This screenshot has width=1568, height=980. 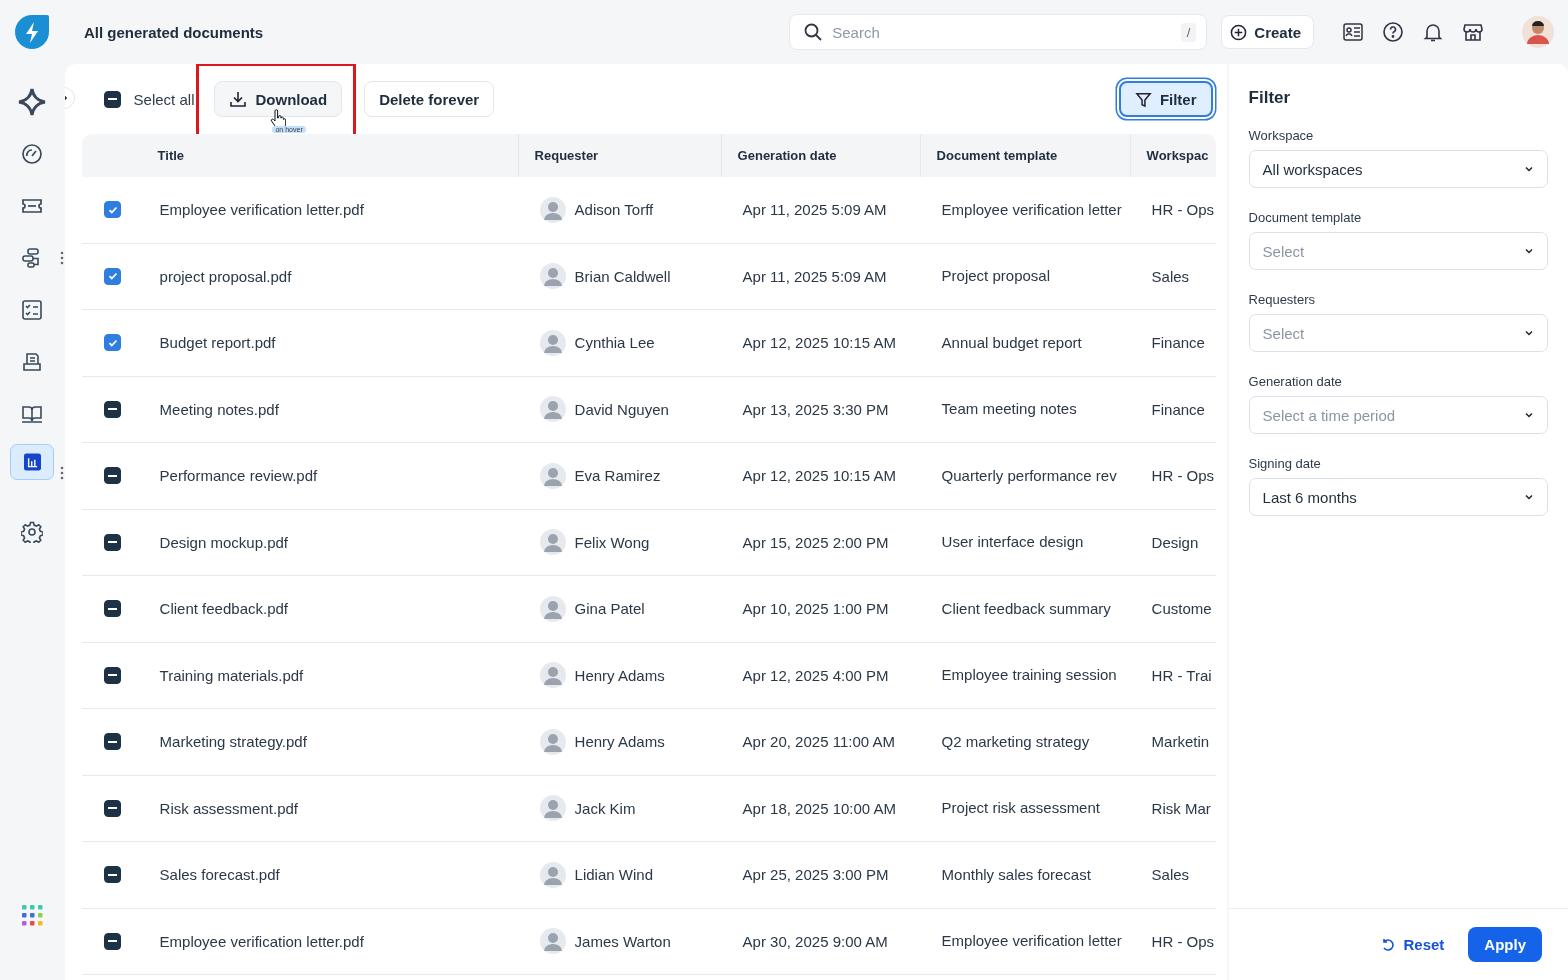 I want to click on table-cell-text: Apr 12, 2025 4:00 PM, so click(x=815, y=675).